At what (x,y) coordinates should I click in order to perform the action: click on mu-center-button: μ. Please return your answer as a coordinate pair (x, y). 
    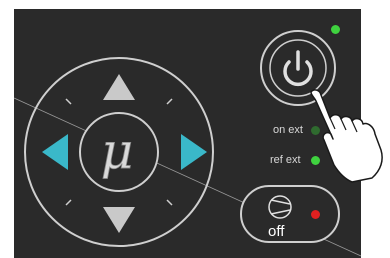
    Looking at the image, I should click on (119, 152).